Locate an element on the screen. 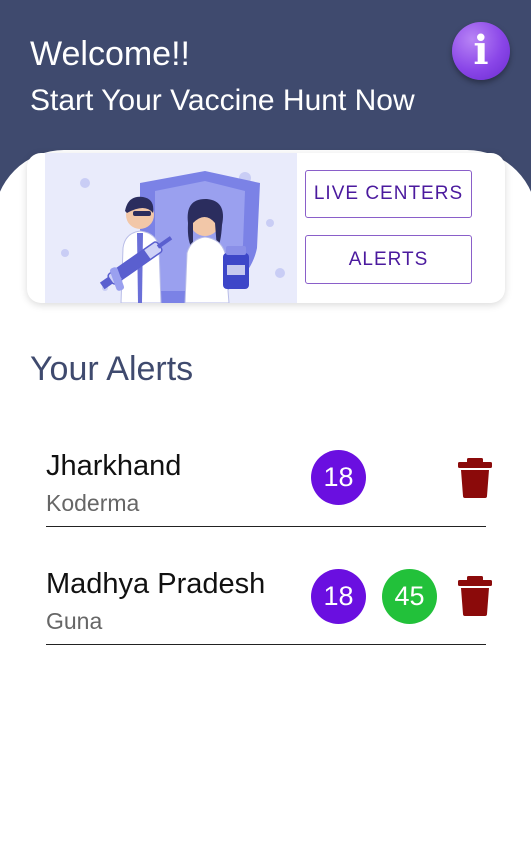 The height and width of the screenshot is (850, 531). section-title: Your Alerts is located at coordinates (112, 369).